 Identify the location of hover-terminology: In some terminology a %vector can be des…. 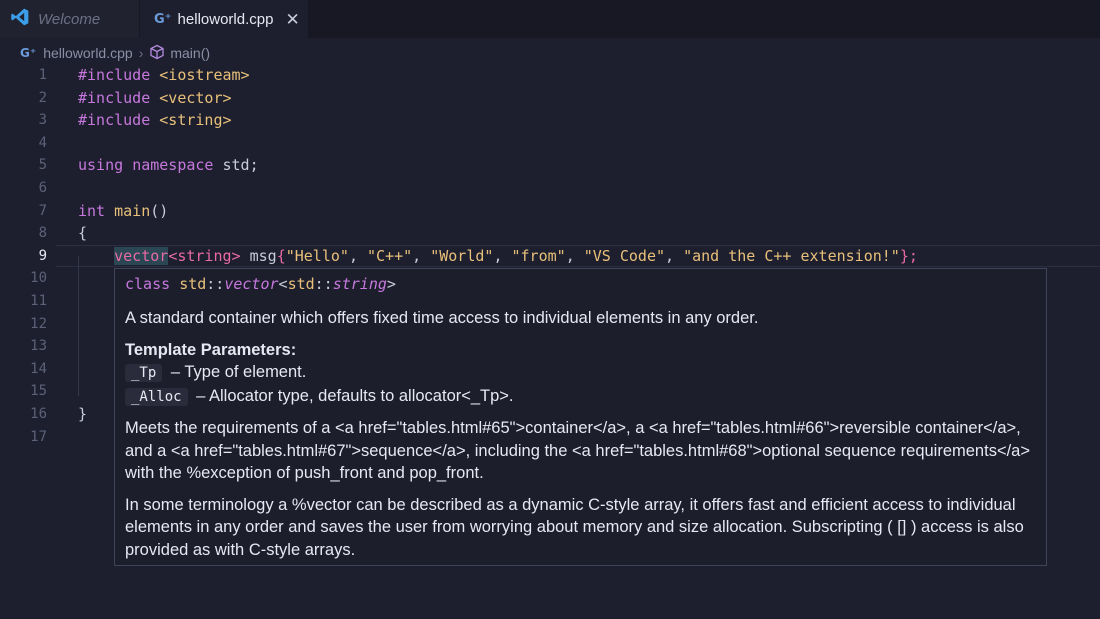
(574, 527).